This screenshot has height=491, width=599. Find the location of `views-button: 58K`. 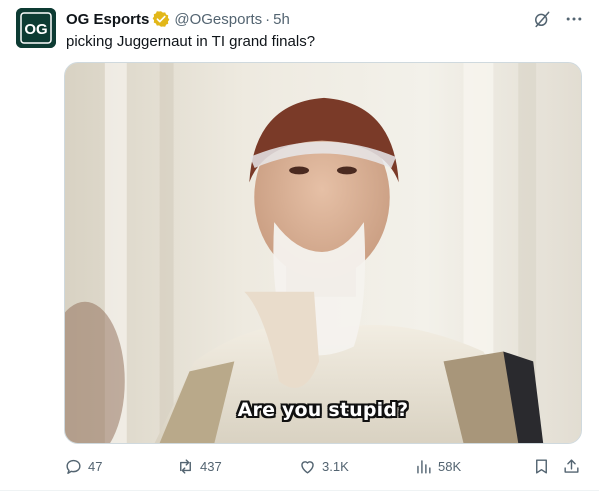

views-button: 58K is located at coordinates (437, 466).